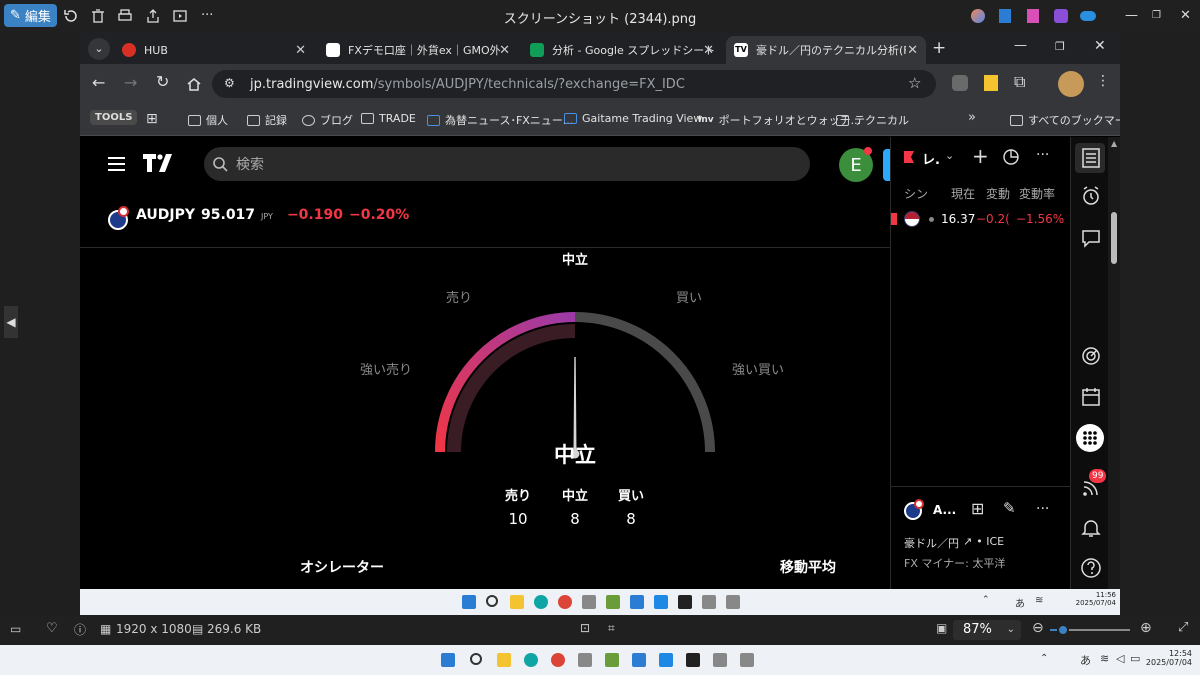  What do you see at coordinates (504, 660) in the screenshot?
I see `file-explorer-icon` at bounding box center [504, 660].